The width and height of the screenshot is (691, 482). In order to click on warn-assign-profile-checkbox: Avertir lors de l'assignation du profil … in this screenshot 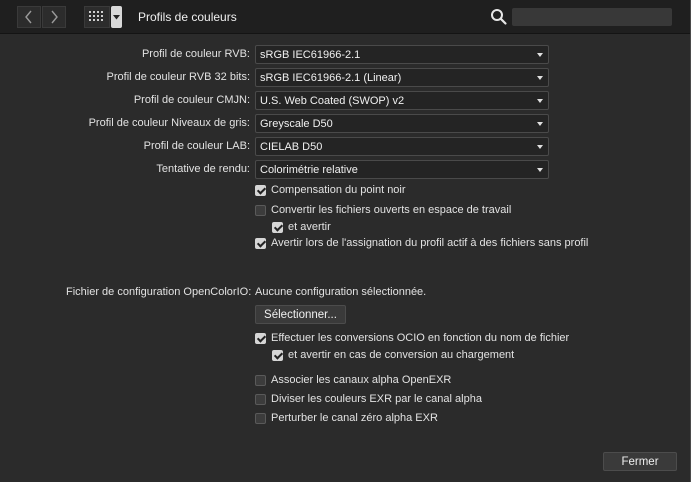, I will do `click(421, 243)`.